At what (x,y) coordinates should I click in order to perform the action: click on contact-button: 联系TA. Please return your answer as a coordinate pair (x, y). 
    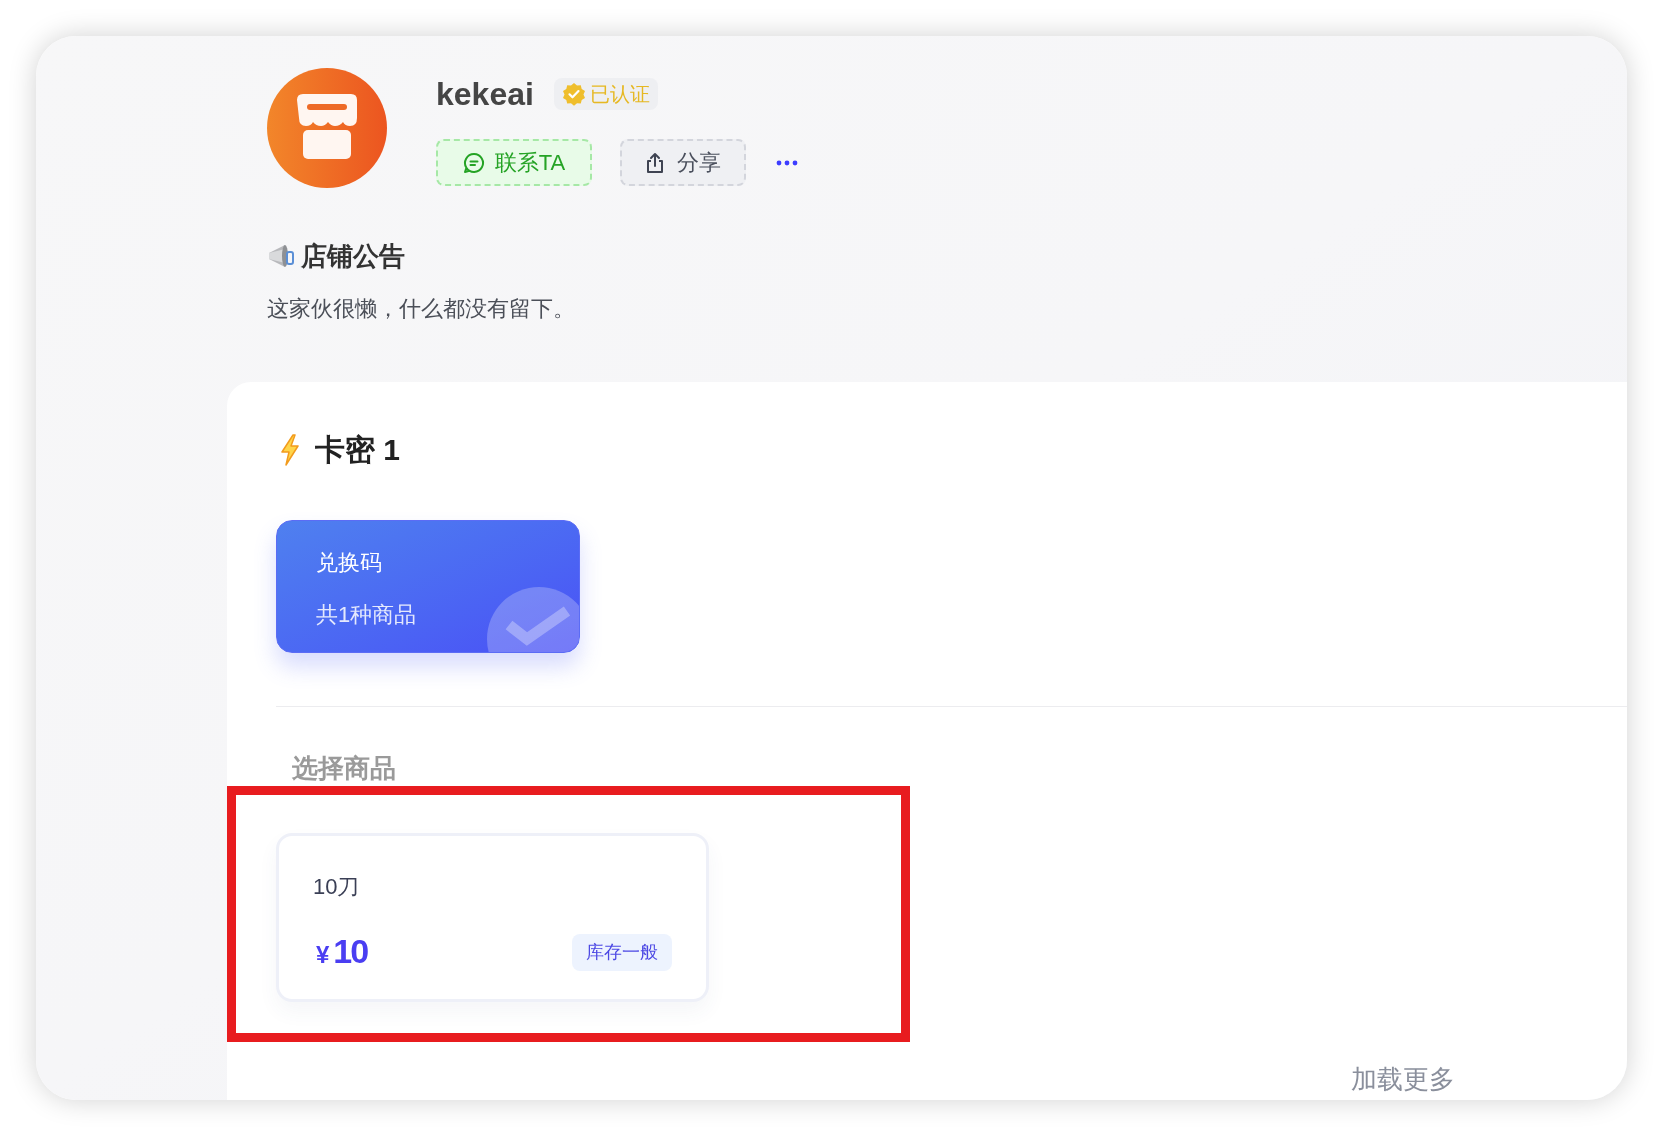
    Looking at the image, I should click on (514, 162).